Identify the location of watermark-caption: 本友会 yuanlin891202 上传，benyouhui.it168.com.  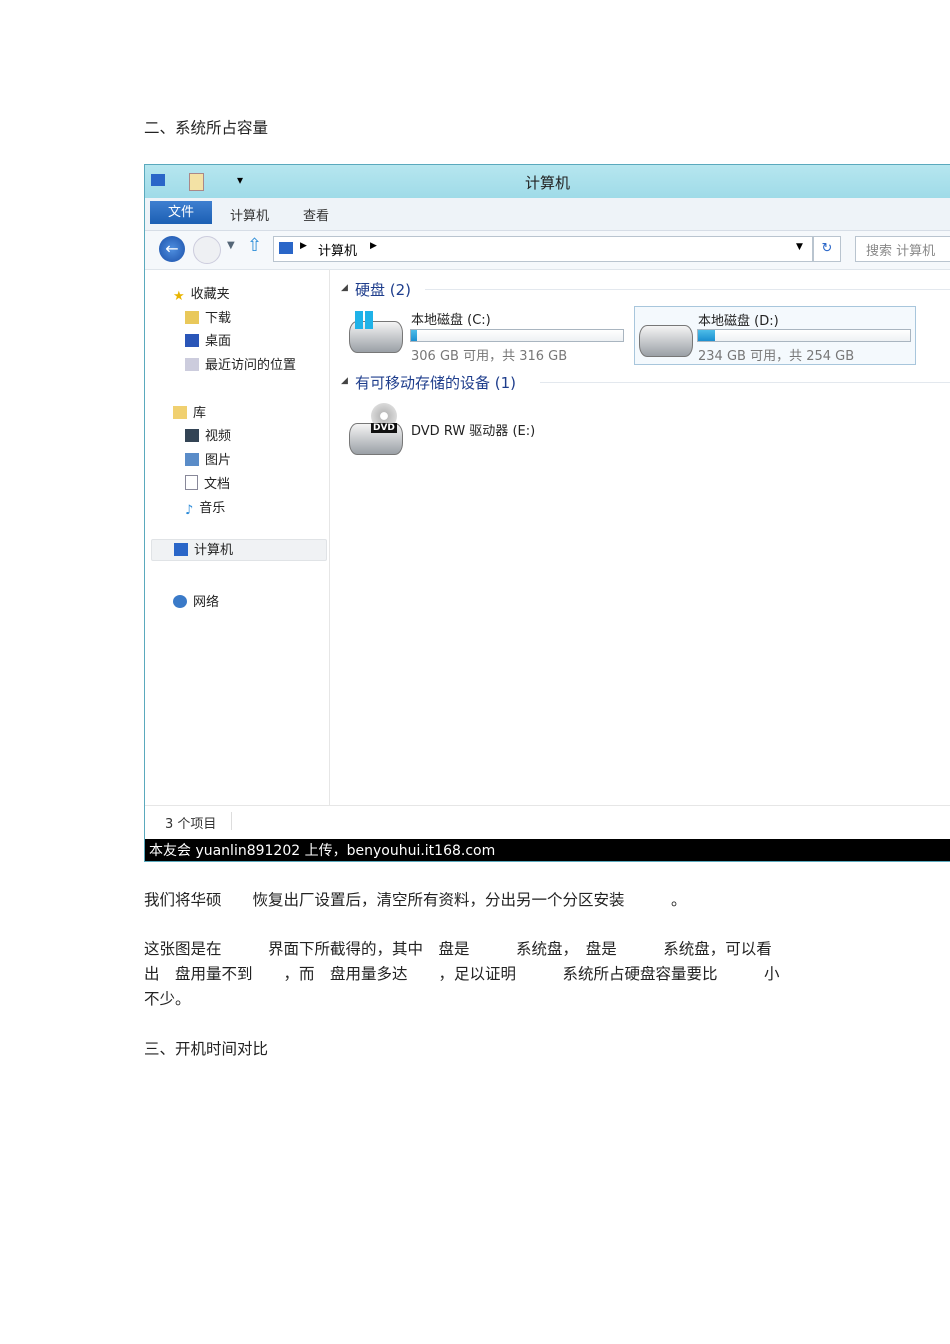
(547, 850).